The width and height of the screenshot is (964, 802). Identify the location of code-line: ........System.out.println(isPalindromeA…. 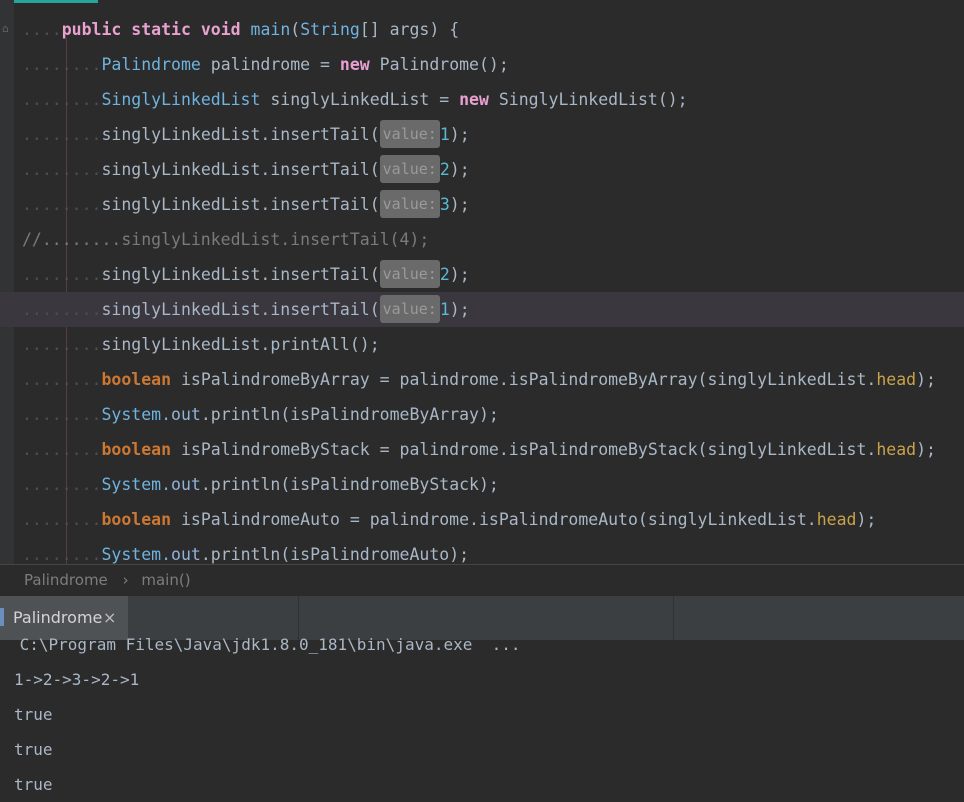
(482, 550).